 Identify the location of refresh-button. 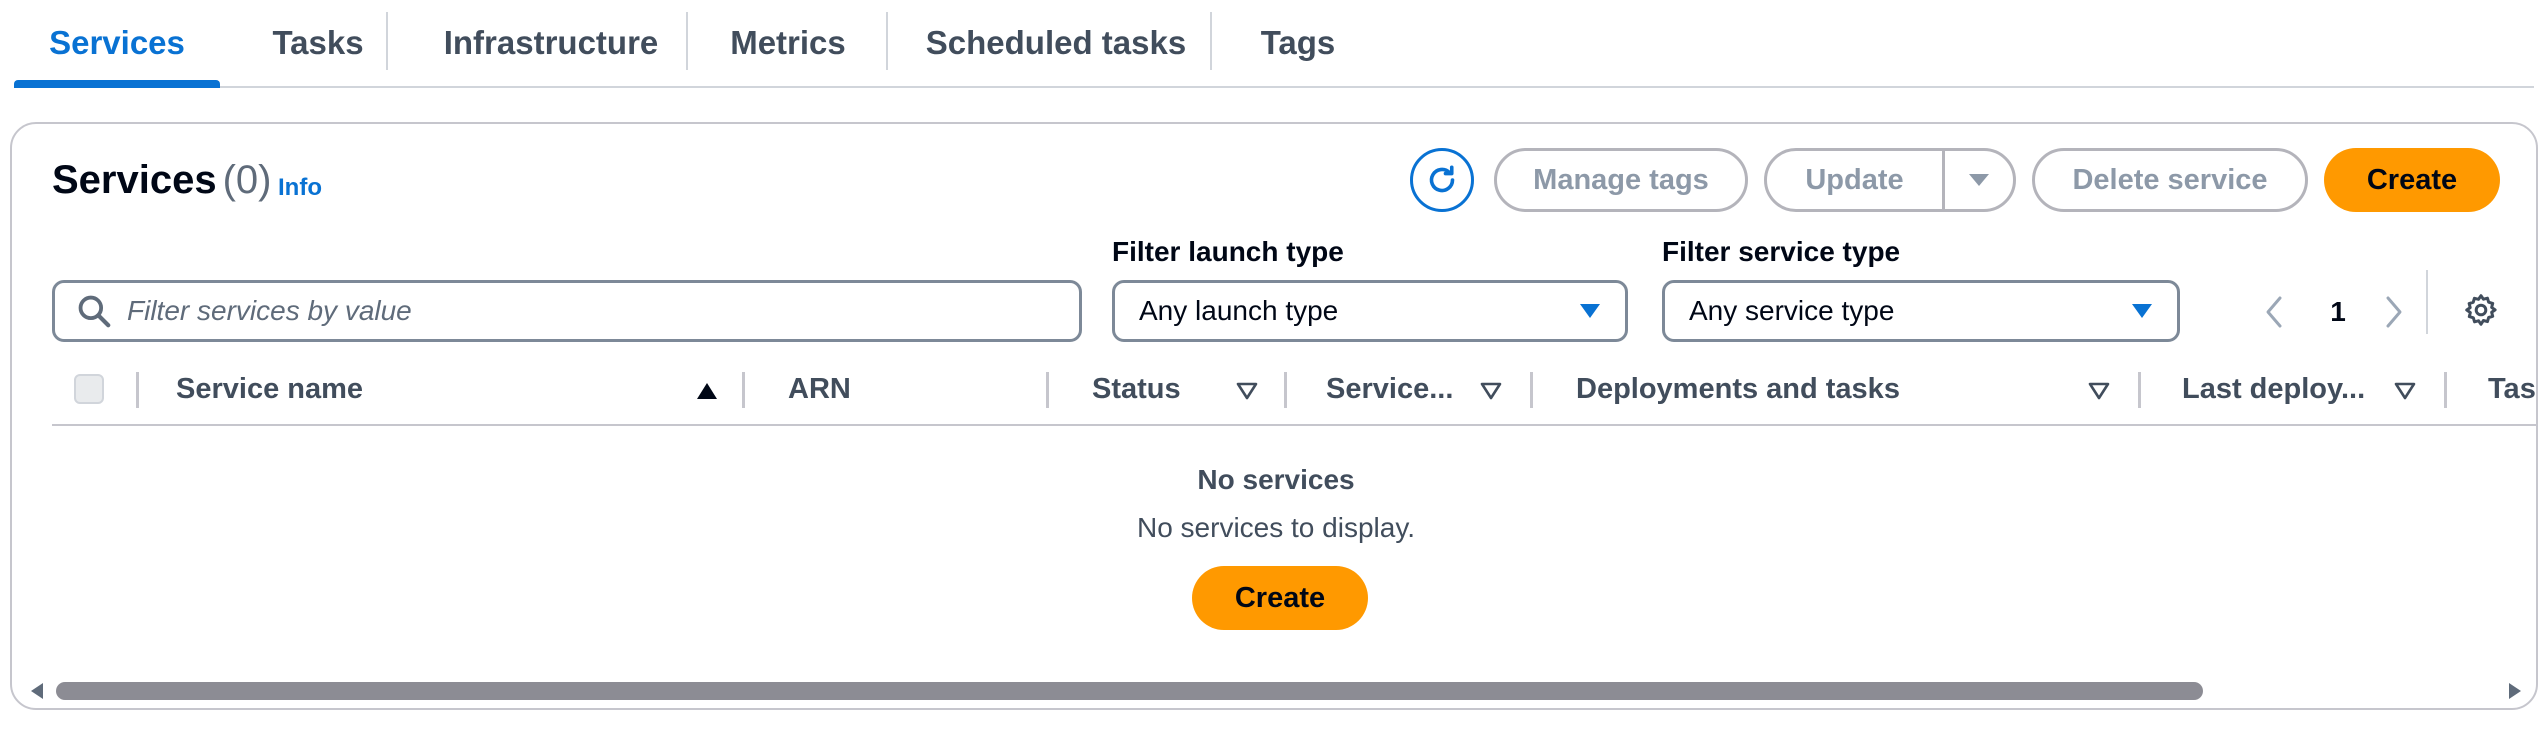
(1442, 180).